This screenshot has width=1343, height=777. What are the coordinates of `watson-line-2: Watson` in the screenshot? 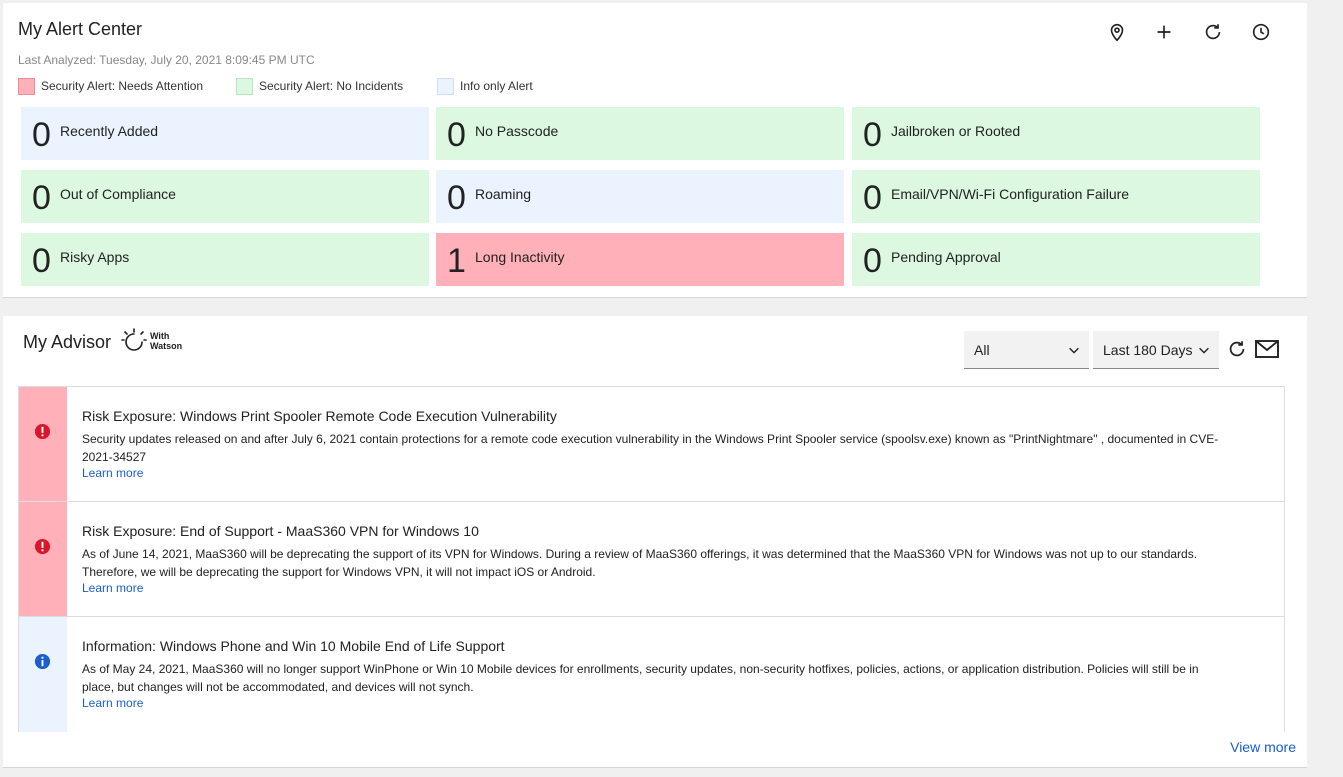 It's located at (166, 346).